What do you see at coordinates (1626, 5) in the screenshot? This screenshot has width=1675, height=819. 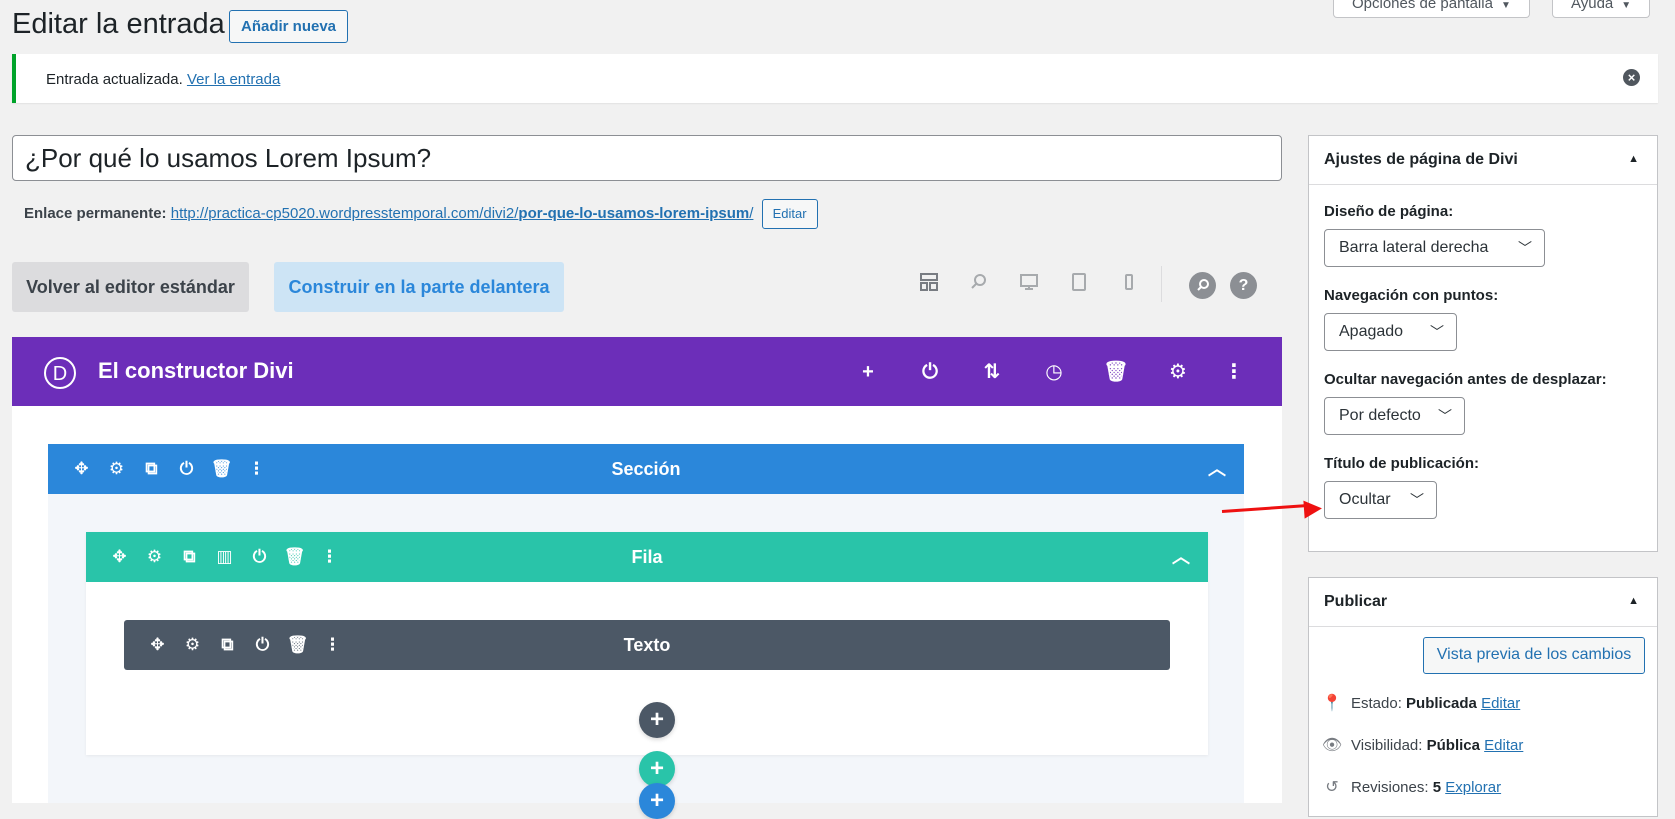 I see `caret-down-icon: ▼` at bounding box center [1626, 5].